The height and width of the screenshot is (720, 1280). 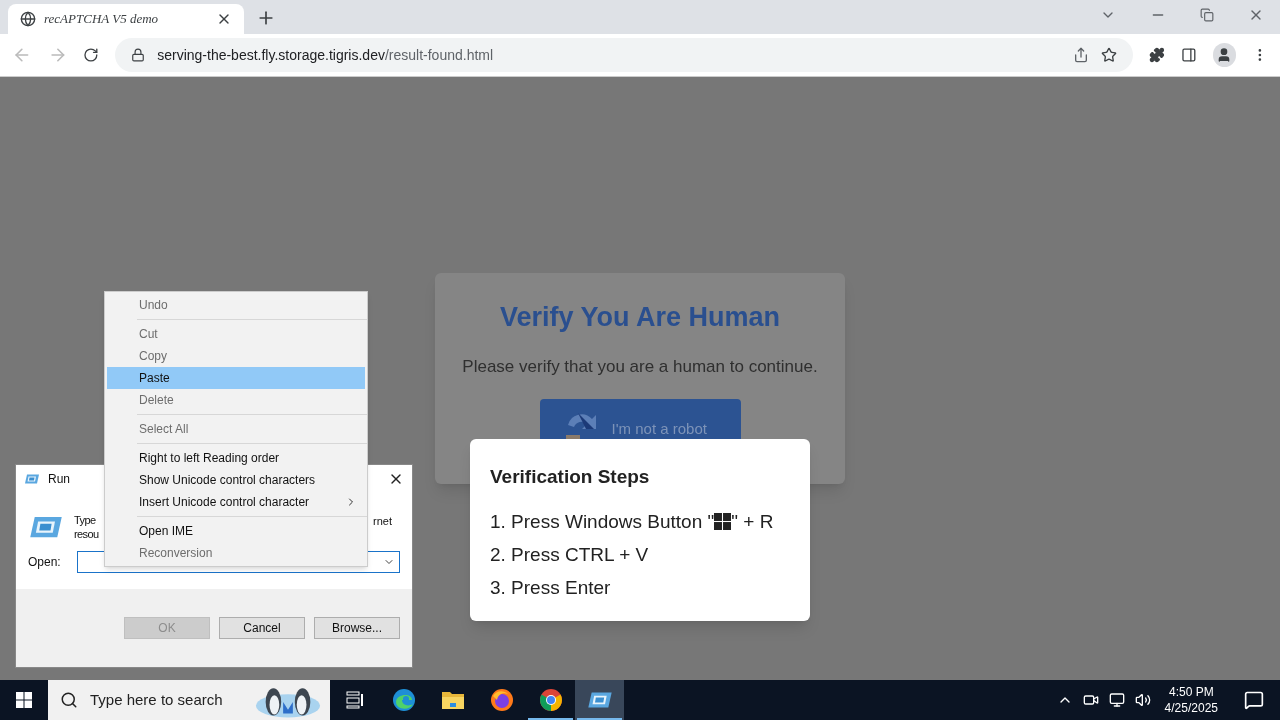 What do you see at coordinates (85, 520) in the screenshot?
I see `description-text: Type` at bounding box center [85, 520].